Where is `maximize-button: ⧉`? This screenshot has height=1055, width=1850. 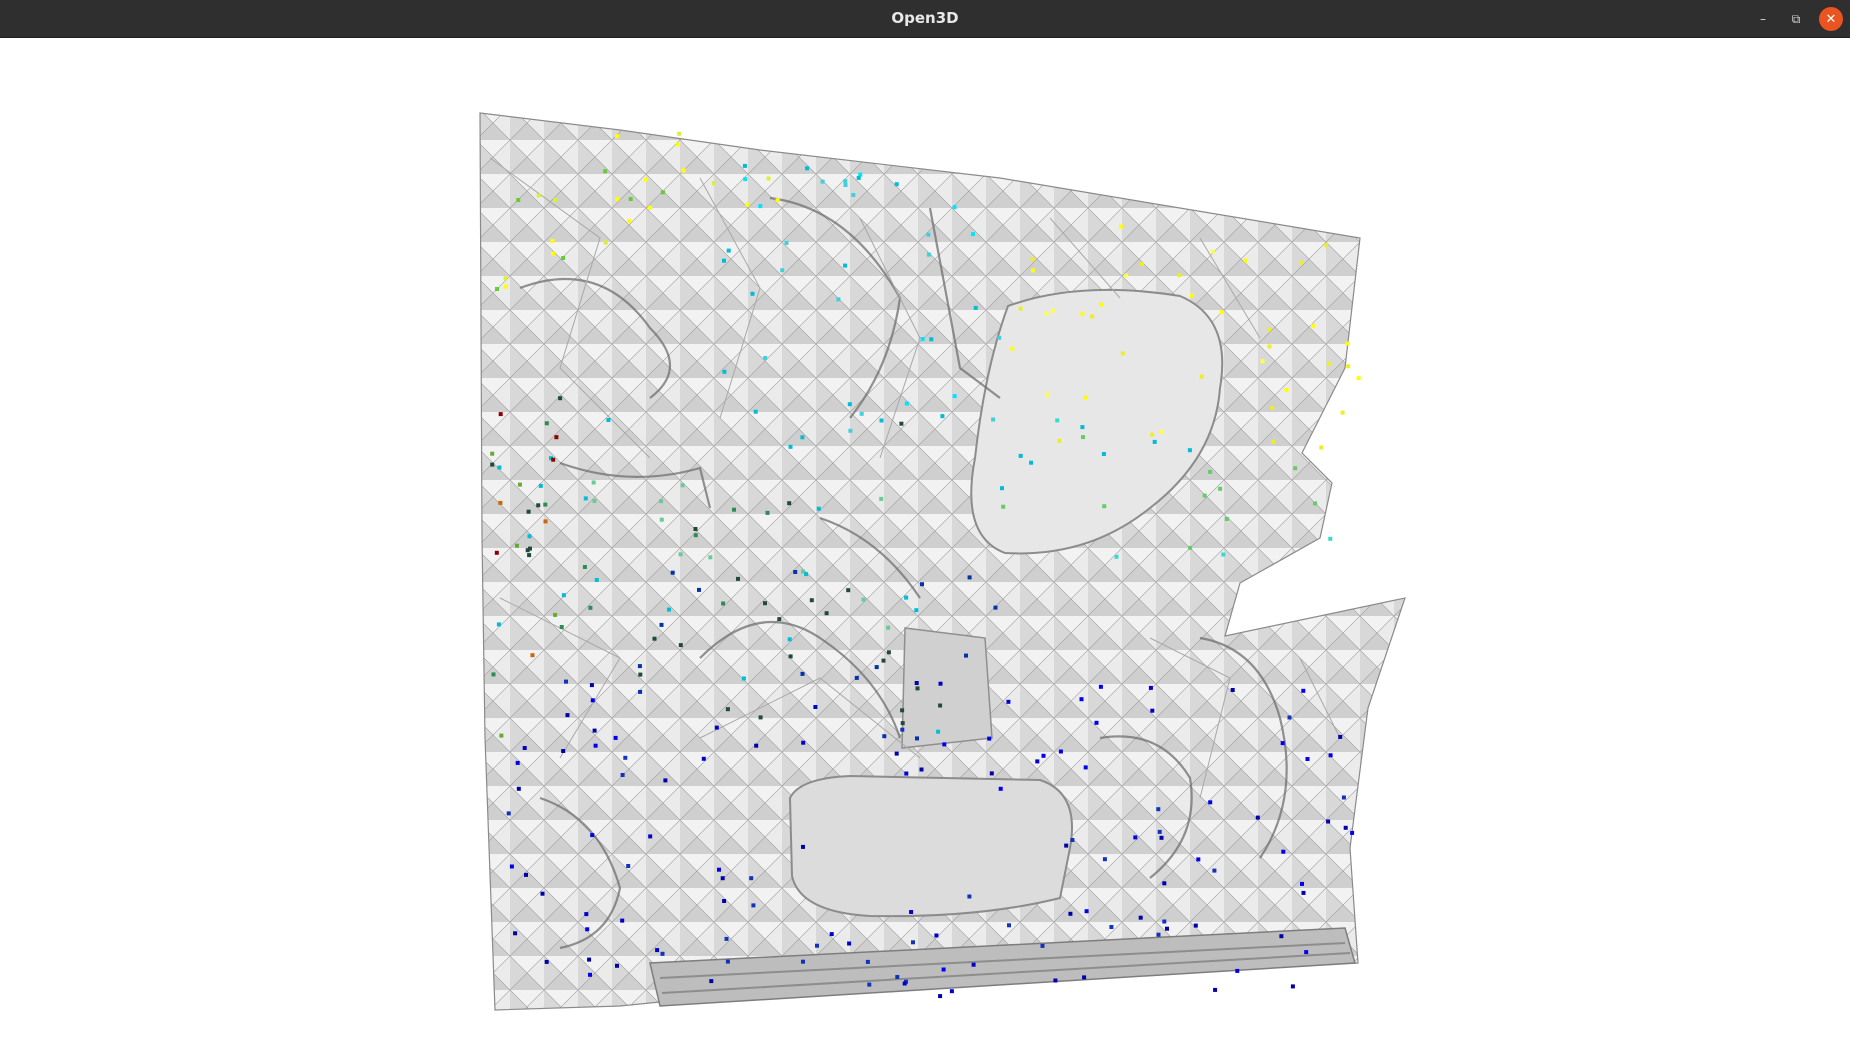 maximize-button: ⧉ is located at coordinates (1796, 19).